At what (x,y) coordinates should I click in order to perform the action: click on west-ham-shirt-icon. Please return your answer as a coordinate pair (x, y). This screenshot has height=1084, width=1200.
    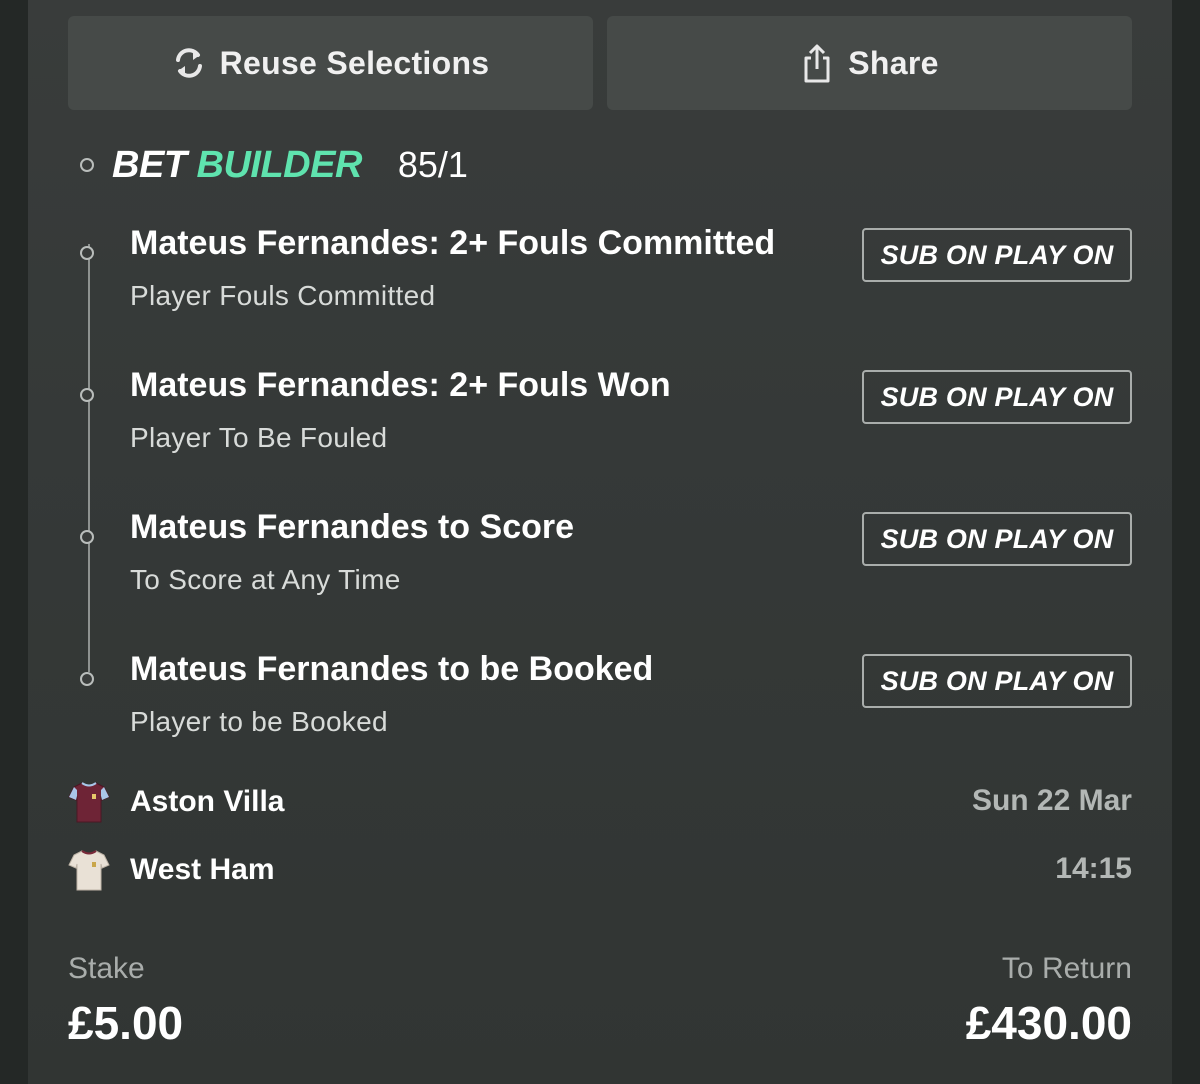
    Looking at the image, I should click on (89, 870).